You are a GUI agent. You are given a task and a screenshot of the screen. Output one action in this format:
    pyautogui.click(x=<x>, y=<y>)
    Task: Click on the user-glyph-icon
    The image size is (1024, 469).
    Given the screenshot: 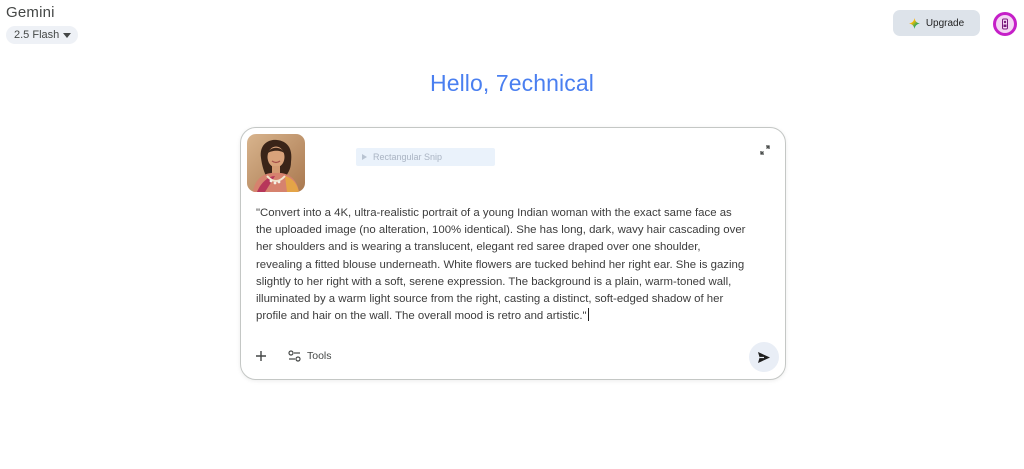 What is the action you would take?
    pyautogui.click(x=1005, y=24)
    